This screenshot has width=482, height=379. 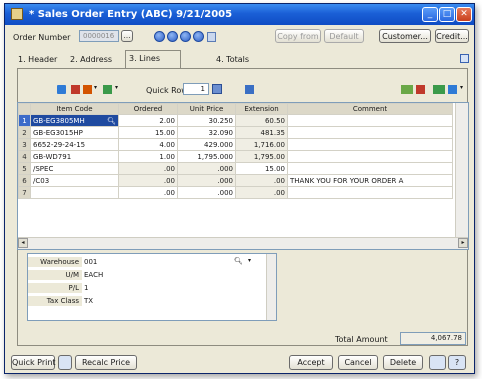 What do you see at coordinates (148, 120) in the screenshot?
I see `ordered-cell: 2.00` at bounding box center [148, 120].